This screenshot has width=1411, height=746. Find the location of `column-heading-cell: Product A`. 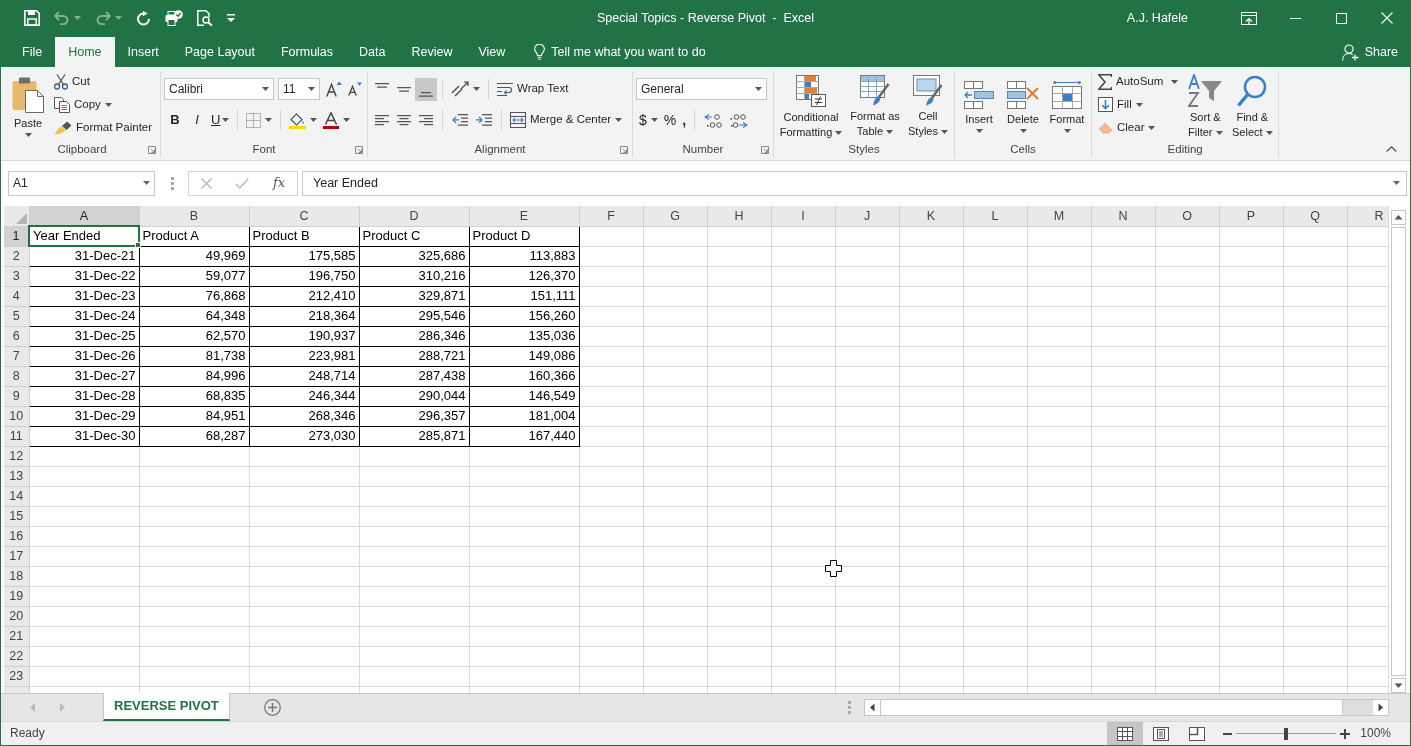

column-heading-cell: Product A is located at coordinates (194, 236).